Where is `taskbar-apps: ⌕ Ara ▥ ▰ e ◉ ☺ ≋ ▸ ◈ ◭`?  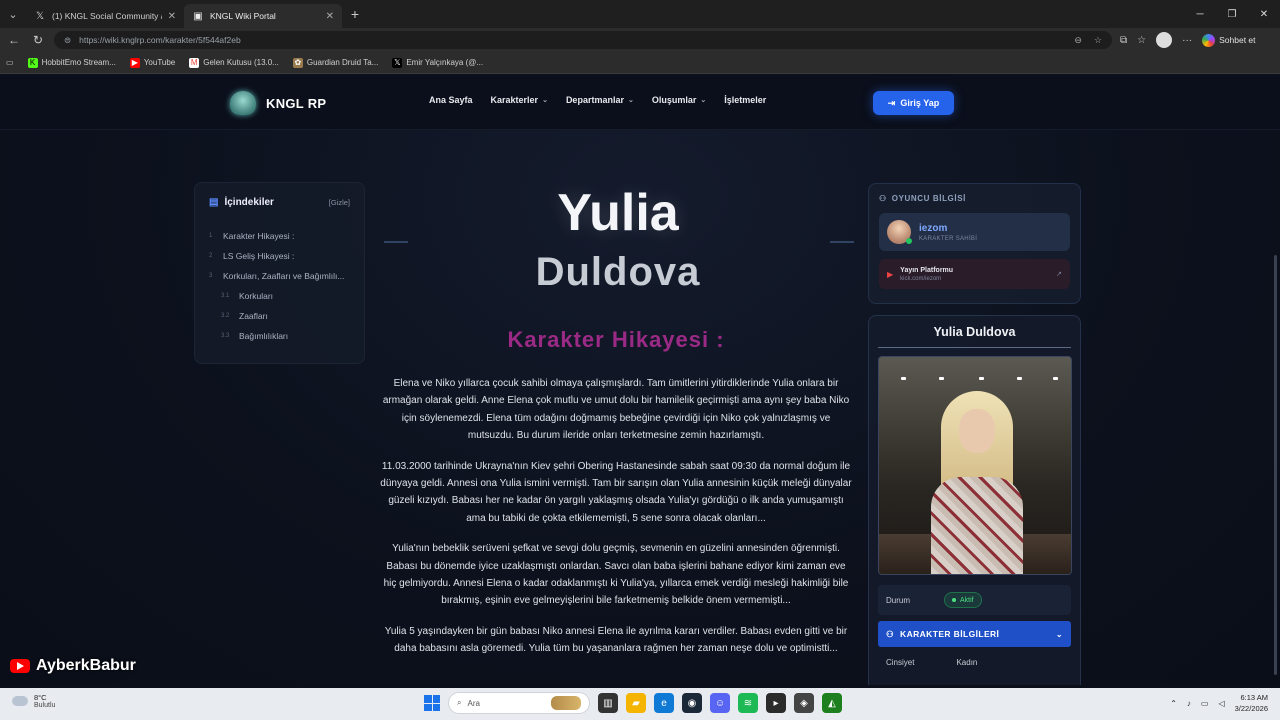 taskbar-apps: ⌕ Ara ▥ ▰ e ◉ ☺ ≋ ▸ ◈ ◭ is located at coordinates (633, 703).